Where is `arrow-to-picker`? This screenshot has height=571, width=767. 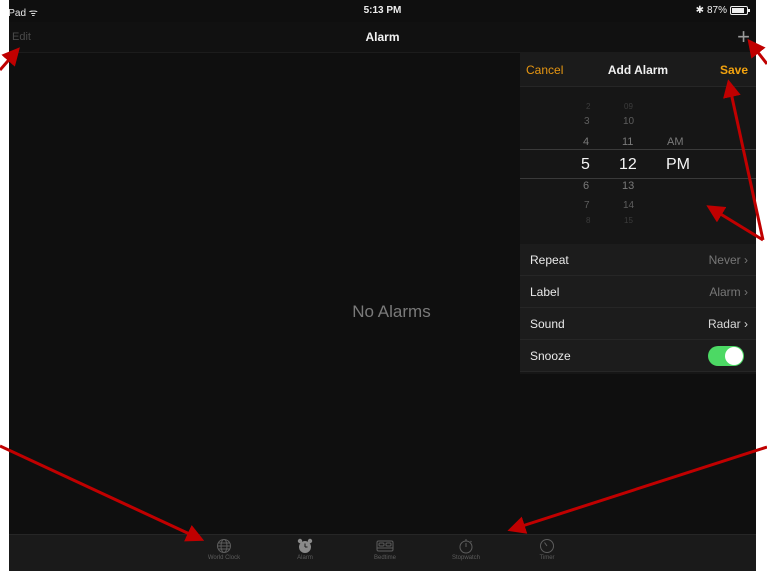 arrow-to-picker is located at coordinates (735, 223).